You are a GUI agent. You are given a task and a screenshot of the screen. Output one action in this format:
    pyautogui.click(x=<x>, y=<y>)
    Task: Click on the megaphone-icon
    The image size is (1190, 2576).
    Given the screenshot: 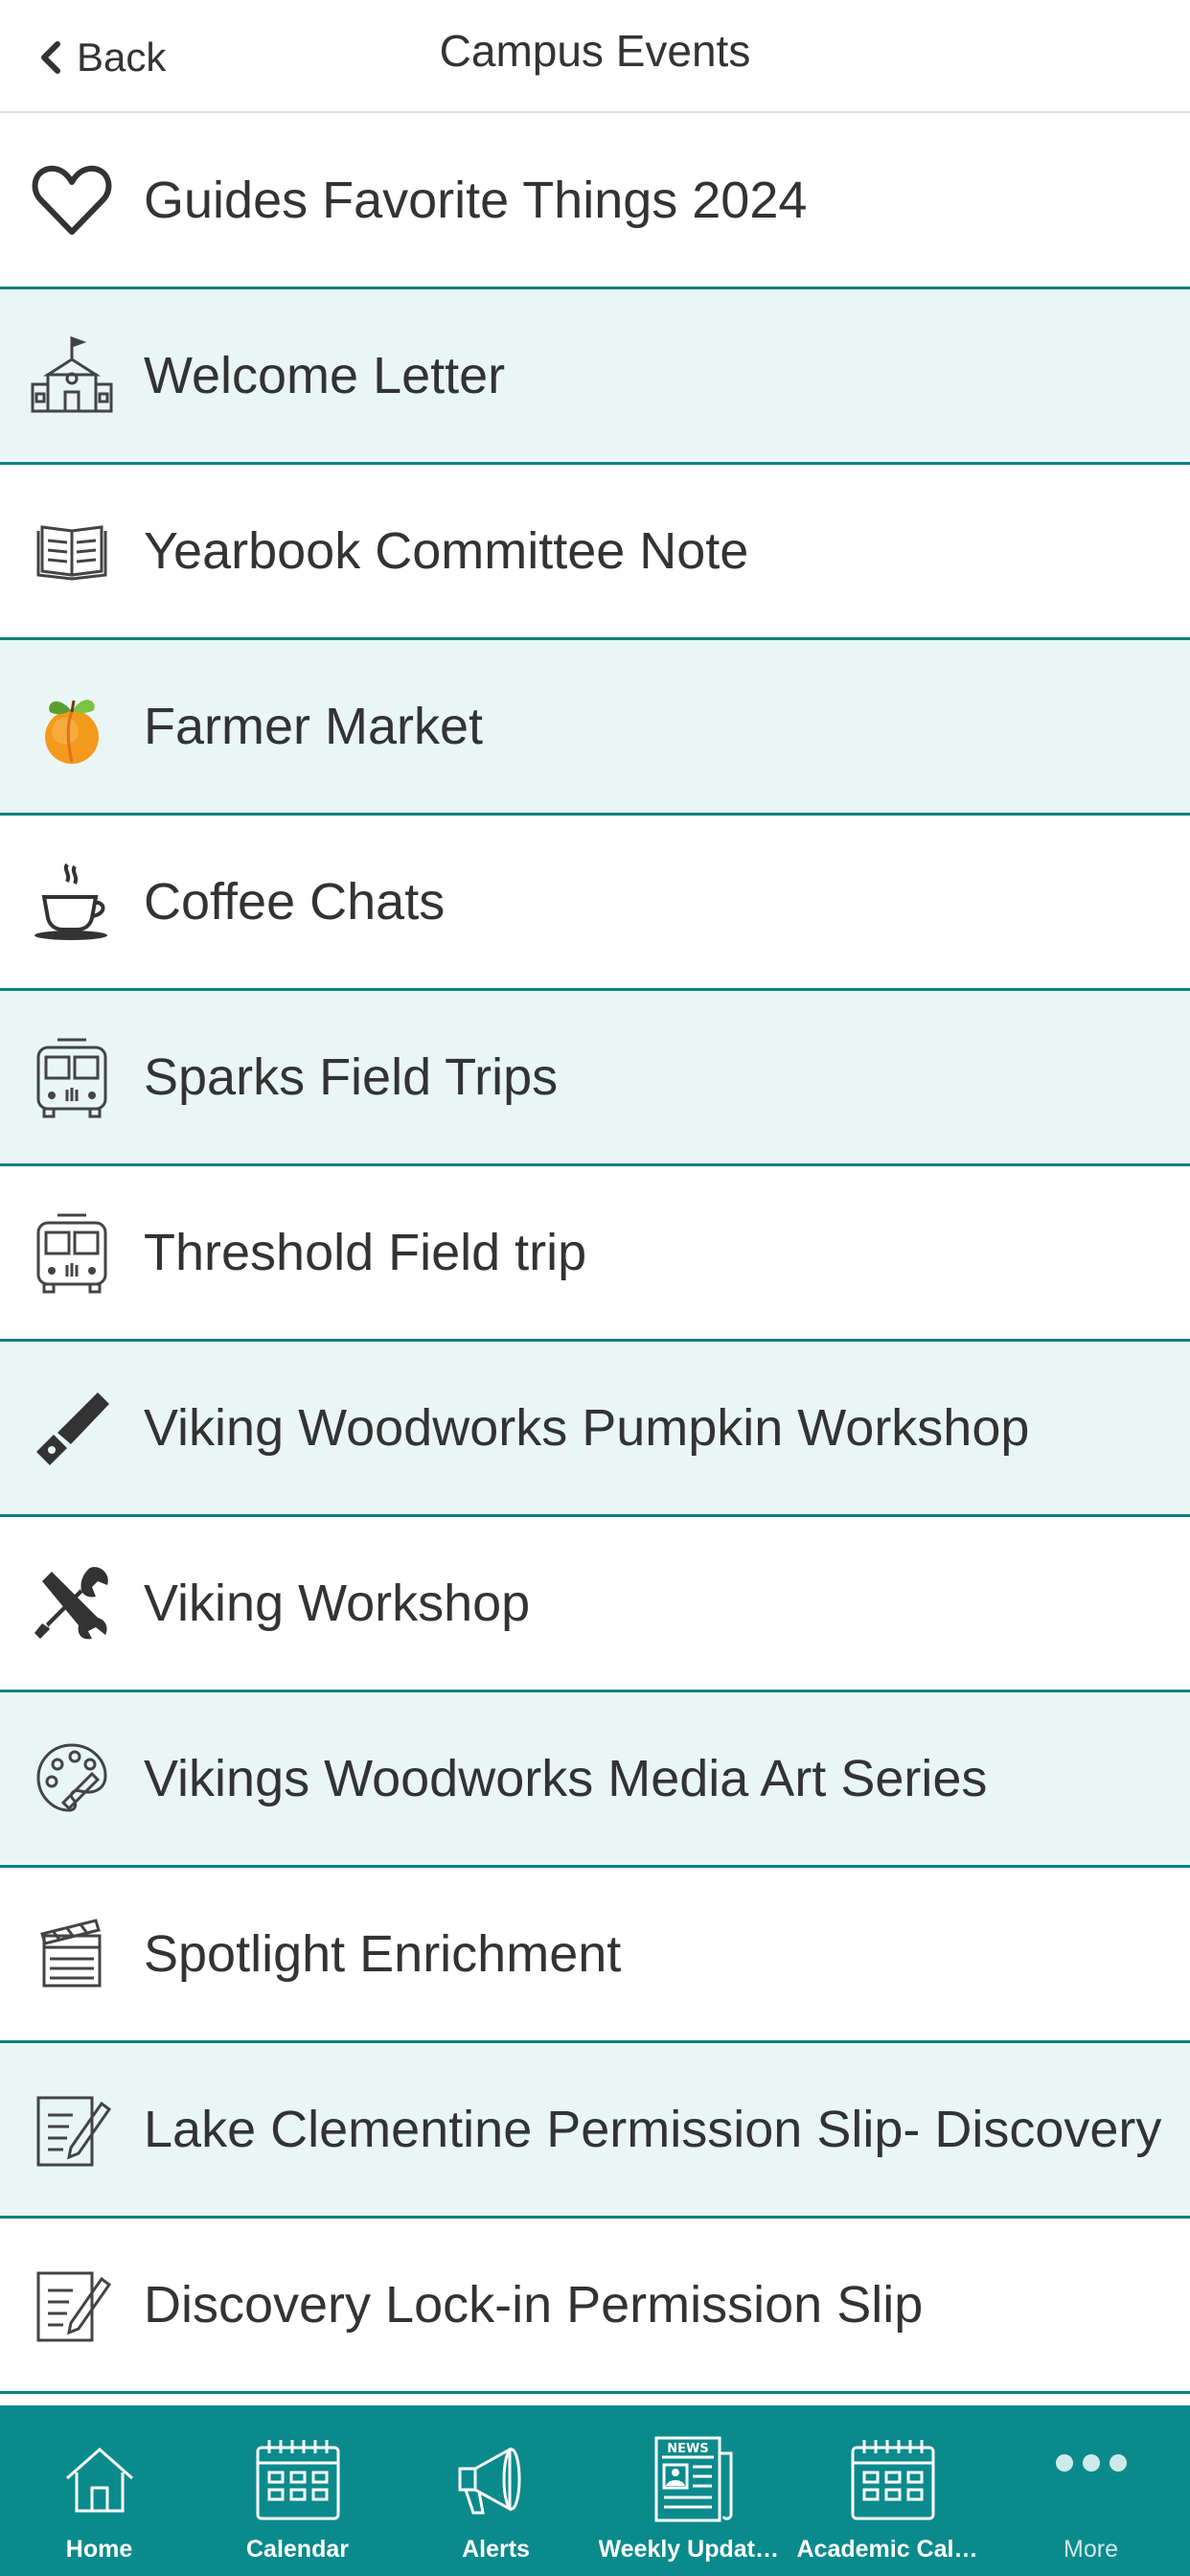 What is the action you would take?
    pyautogui.click(x=489, y=2481)
    